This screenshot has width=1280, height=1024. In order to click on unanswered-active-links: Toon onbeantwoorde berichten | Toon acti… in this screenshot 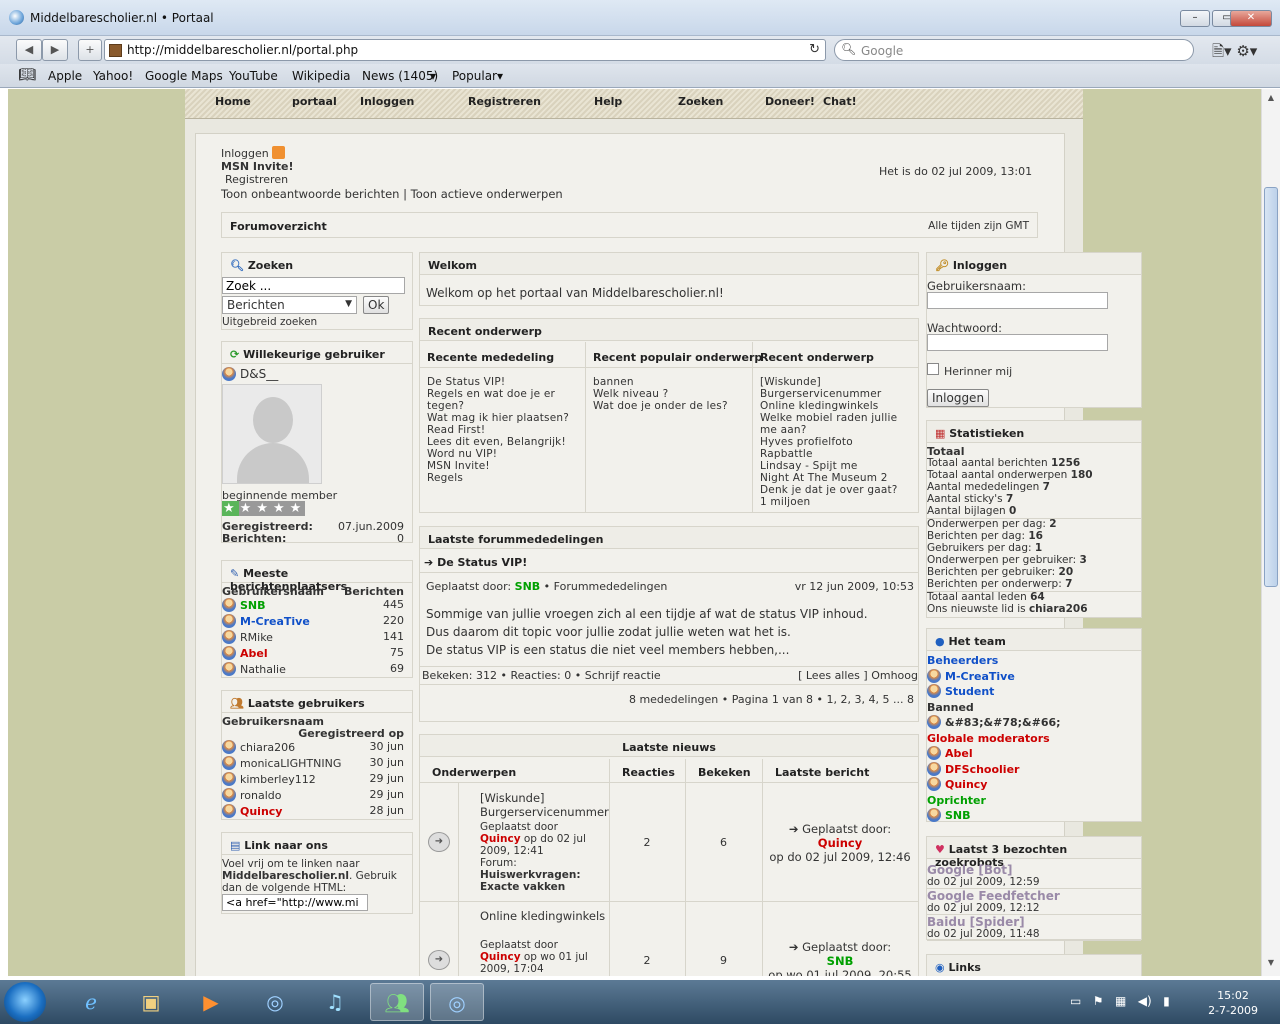, I will do `click(392, 194)`.